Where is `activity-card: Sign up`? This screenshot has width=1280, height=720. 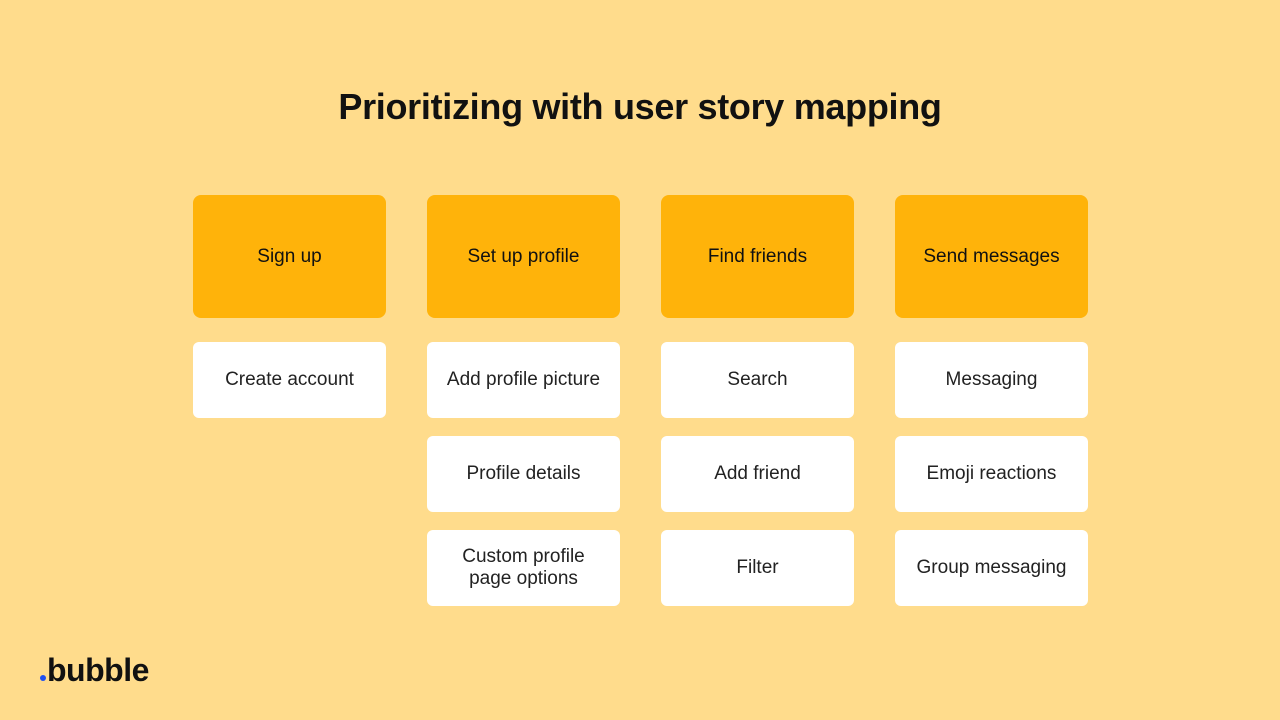 activity-card: Sign up is located at coordinates (289, 256).